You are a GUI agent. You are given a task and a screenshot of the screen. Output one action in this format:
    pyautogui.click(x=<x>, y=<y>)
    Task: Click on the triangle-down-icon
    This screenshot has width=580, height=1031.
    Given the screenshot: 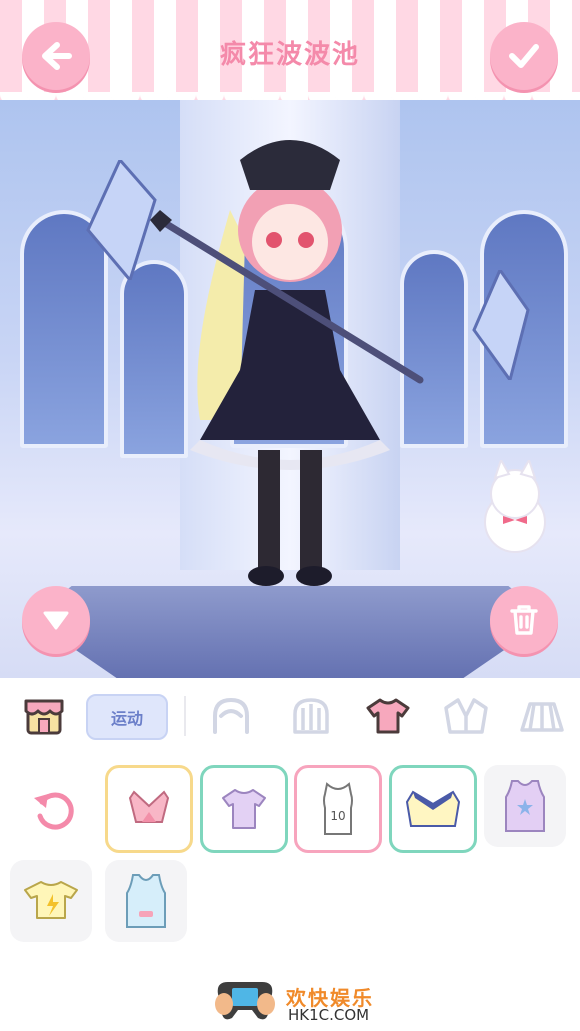 What is the action you would take?
    pyautogui.click(x=56, y=620)
    